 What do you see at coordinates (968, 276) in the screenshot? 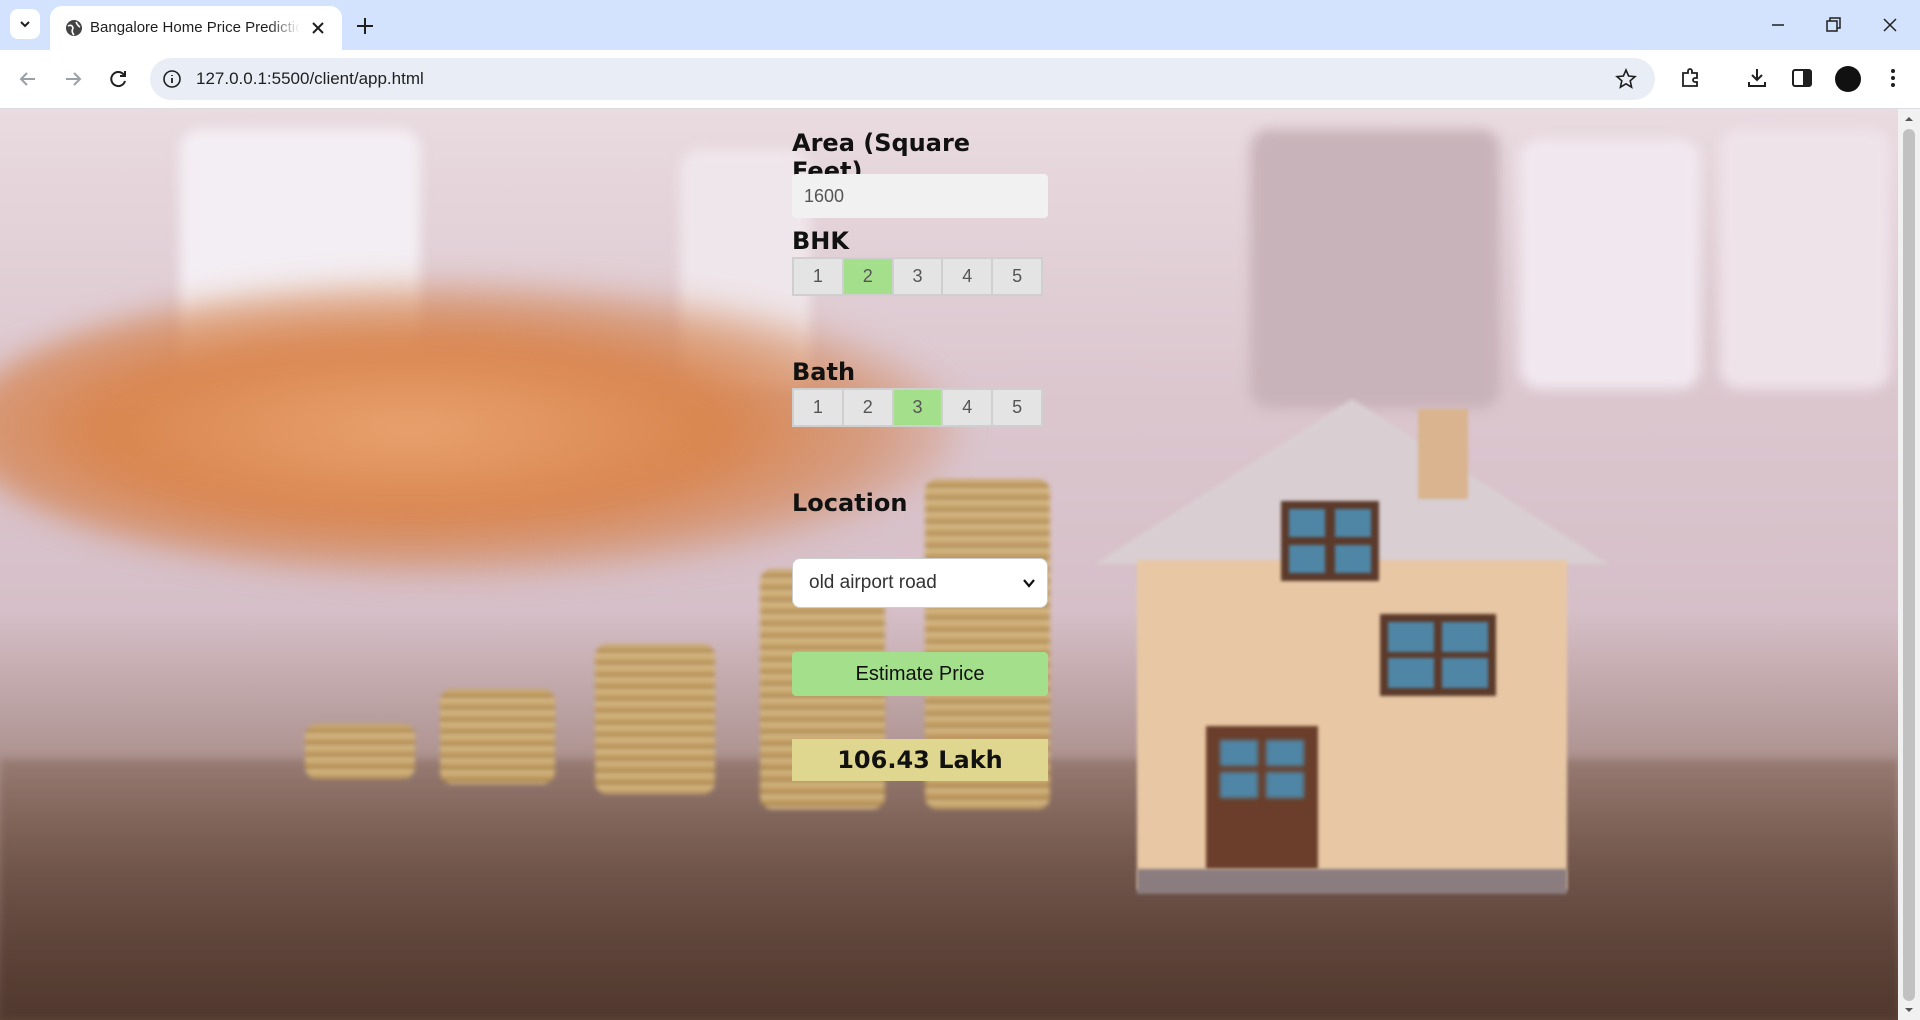
I see `bhk-option-4: 4` at bounding box center [968, 276].